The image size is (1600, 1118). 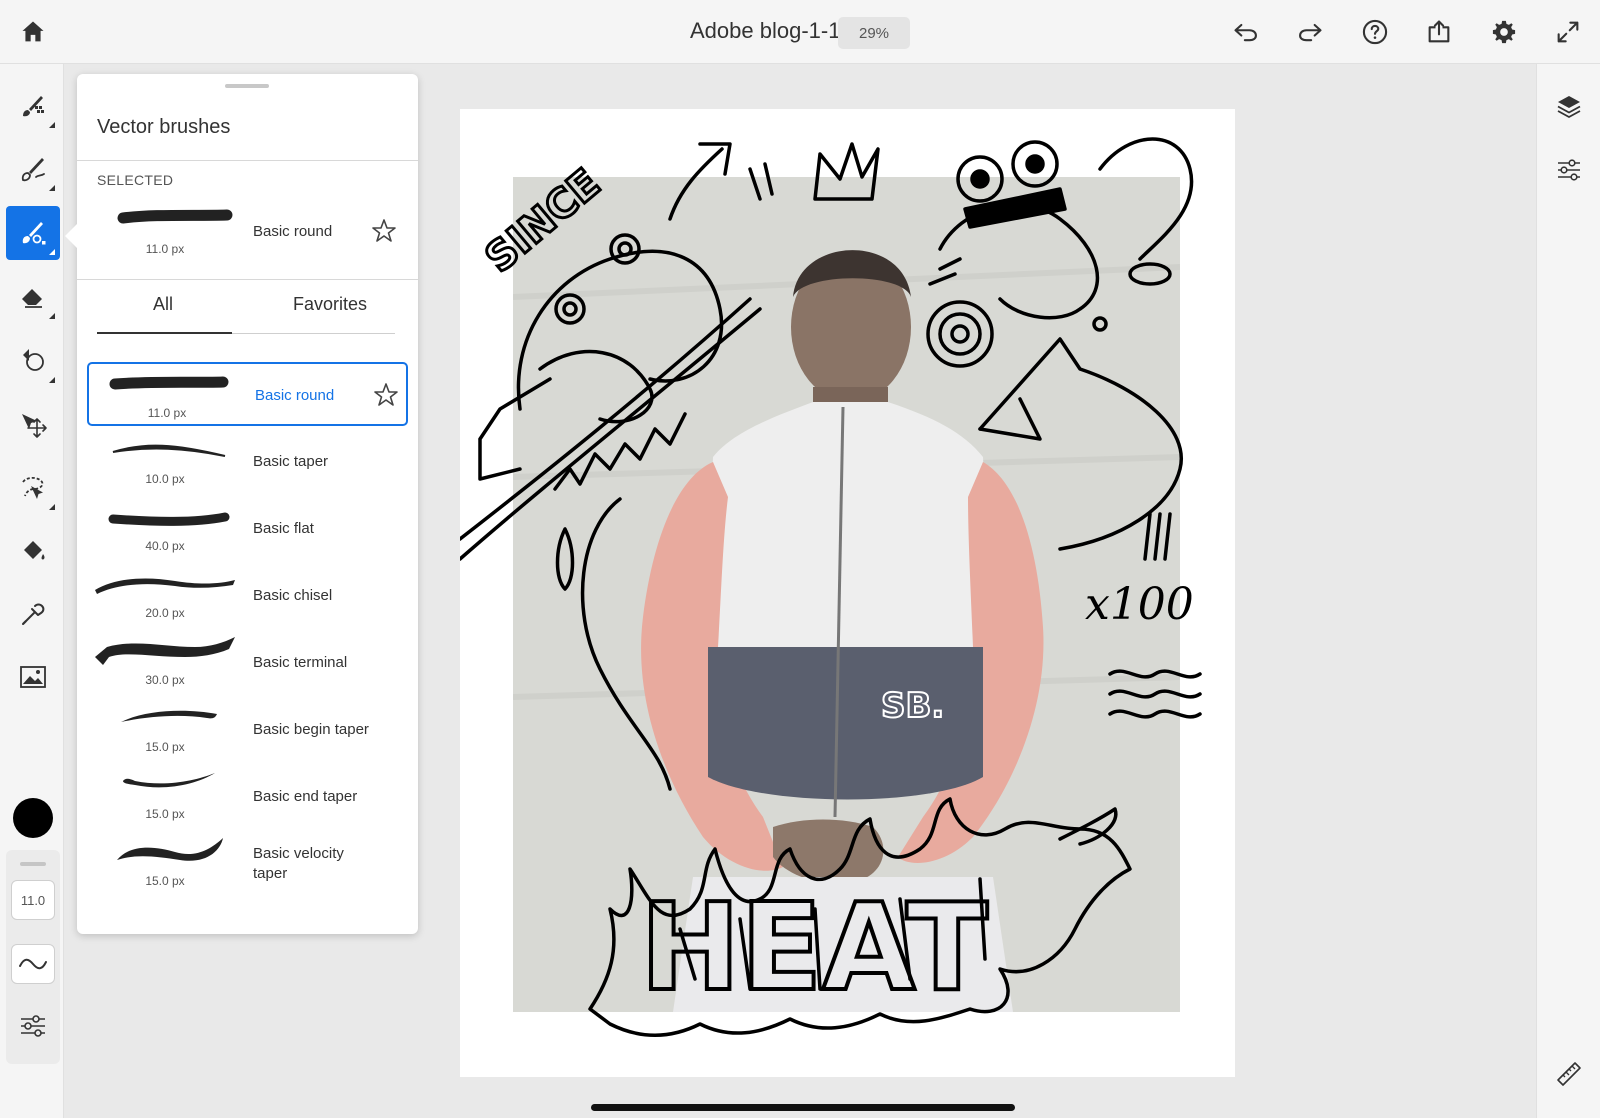 I want to click on brush-name: Basic chisel, so click(x=293, y=595).